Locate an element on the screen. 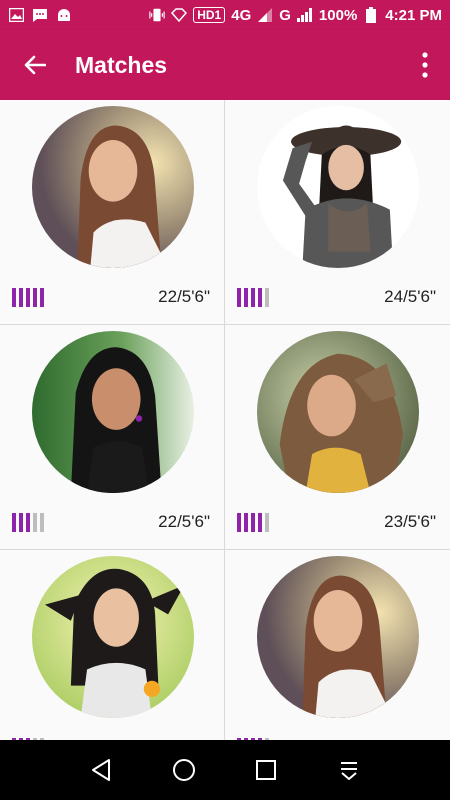 This screenshot has height=800, width=450. hd-badge: HD1 is located at coordinates (209, 15).